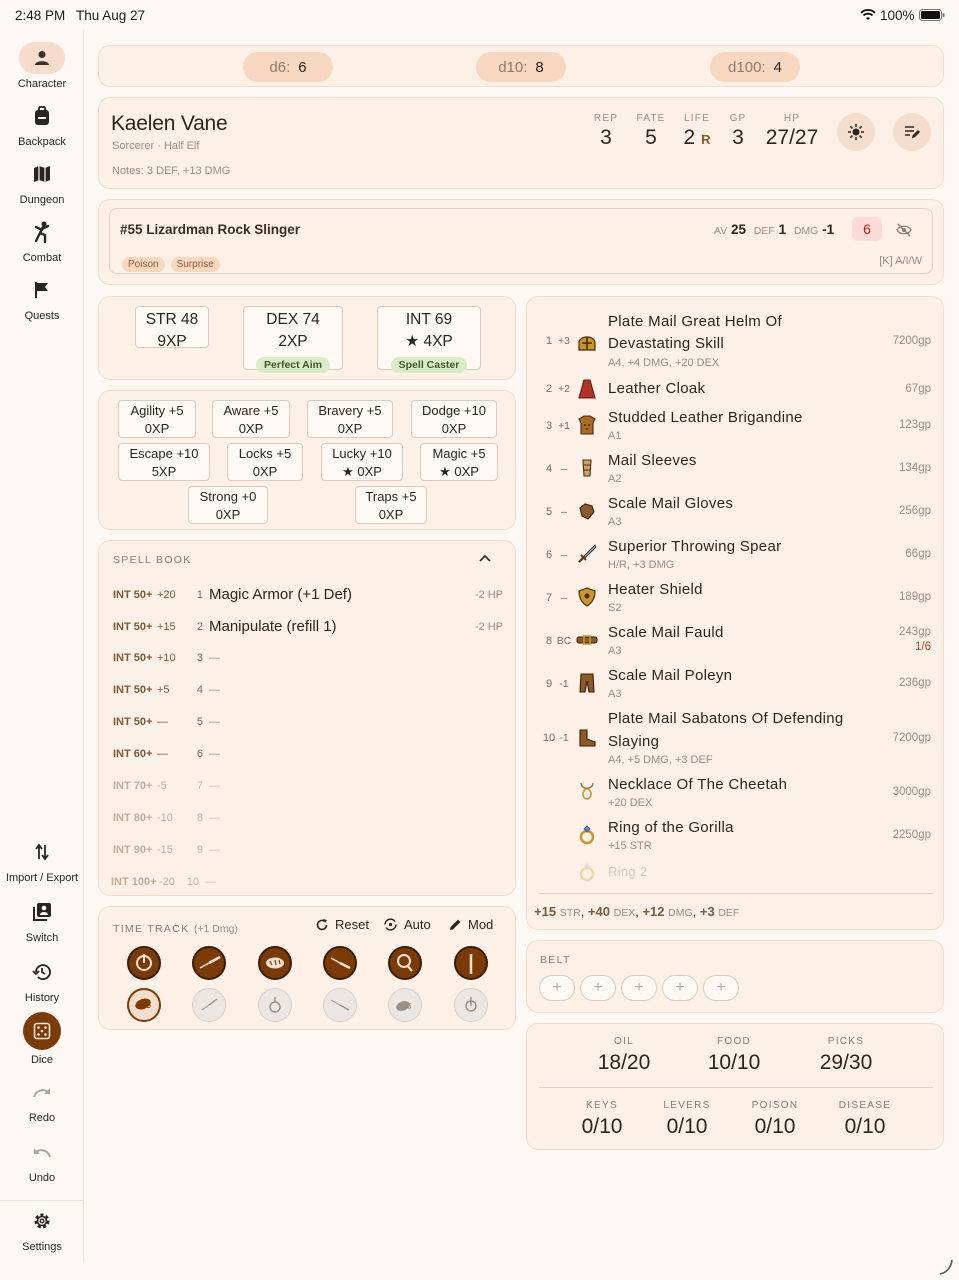 Image resolution: width=959 pixels, height=1280 pixels. What do you see at coordinates (755, 67) in the screenshot?
I see `dice-d100: d100: 4` at bounding box center [755, 67].